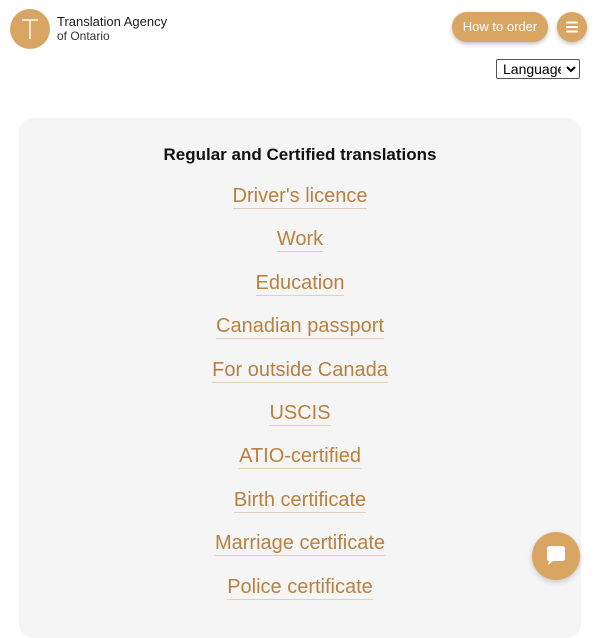 This screenshot has width=600, height=638. What do you see at coordinates (300, 500) in the screenshot?
I see `link-birth-certificate: Birth certificate` at bounding box center [300, 500].